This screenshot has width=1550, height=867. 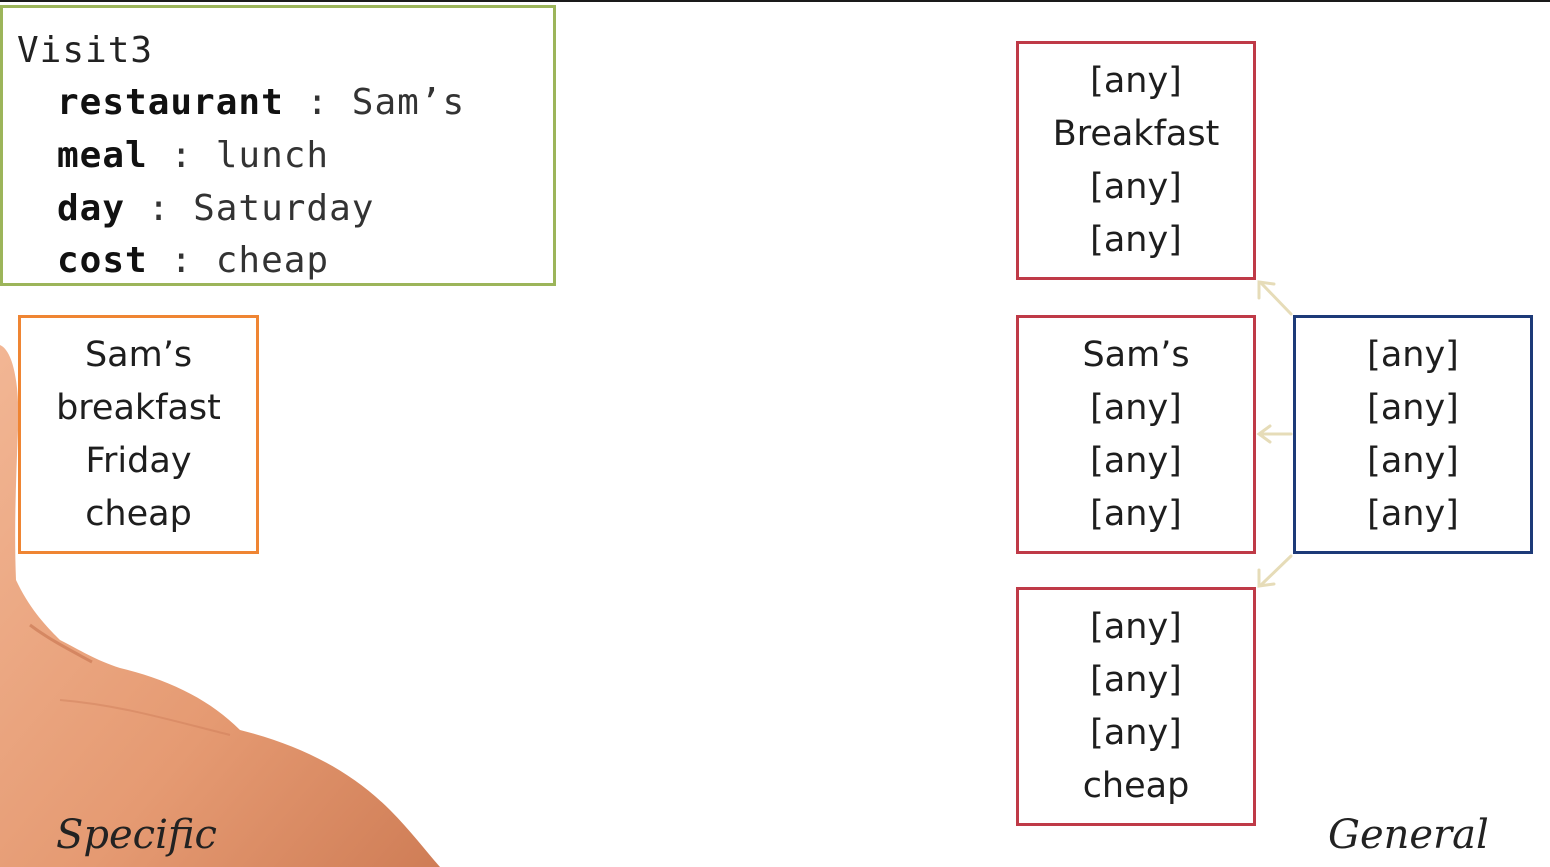 I want to click on general-label: General, so click(x=1408, y=835).